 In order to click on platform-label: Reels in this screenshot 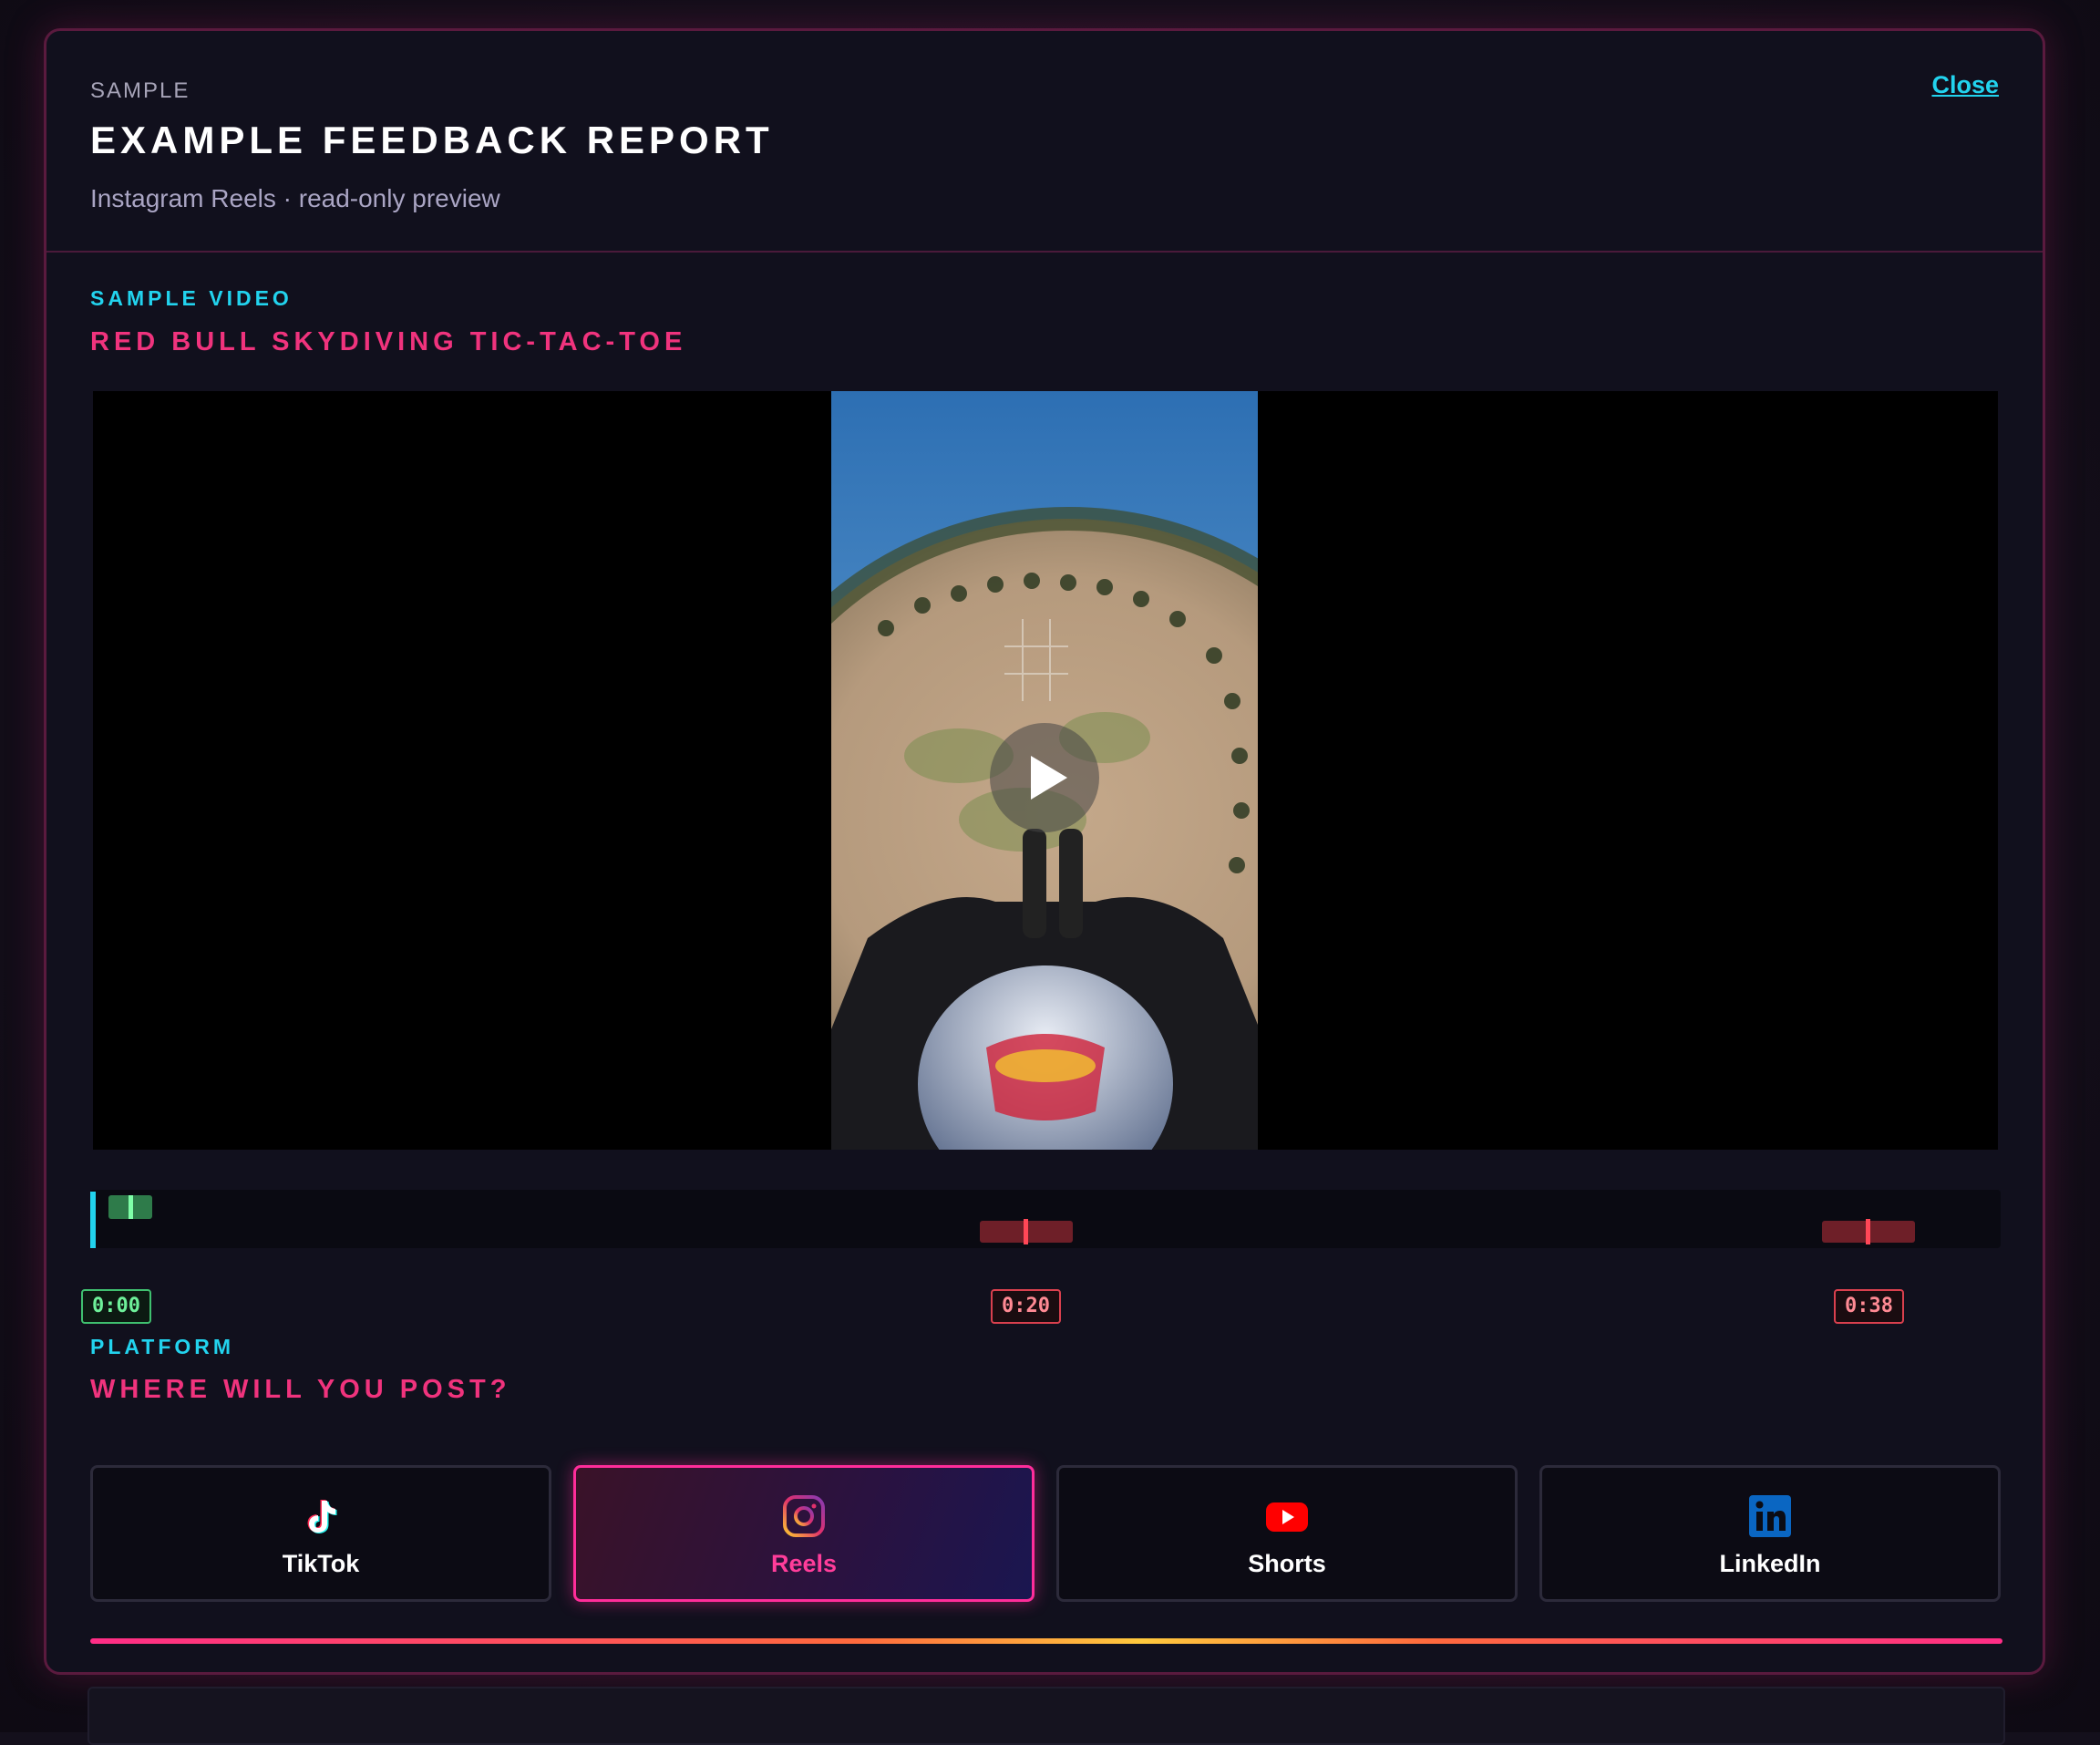, I will do `click(804, 1563)`.